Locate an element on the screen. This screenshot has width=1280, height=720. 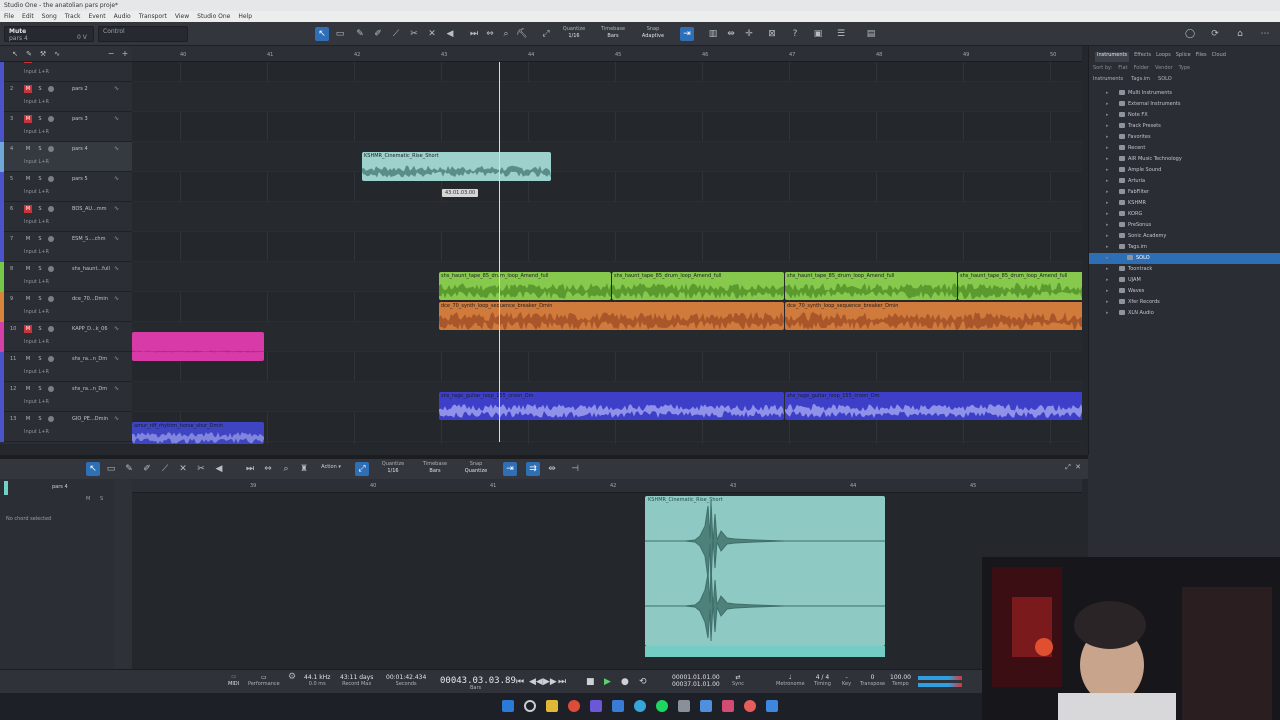
track-header: 8 M Sshs_haunt...full Input L+R ∿ is located at coordinates (66, 277).